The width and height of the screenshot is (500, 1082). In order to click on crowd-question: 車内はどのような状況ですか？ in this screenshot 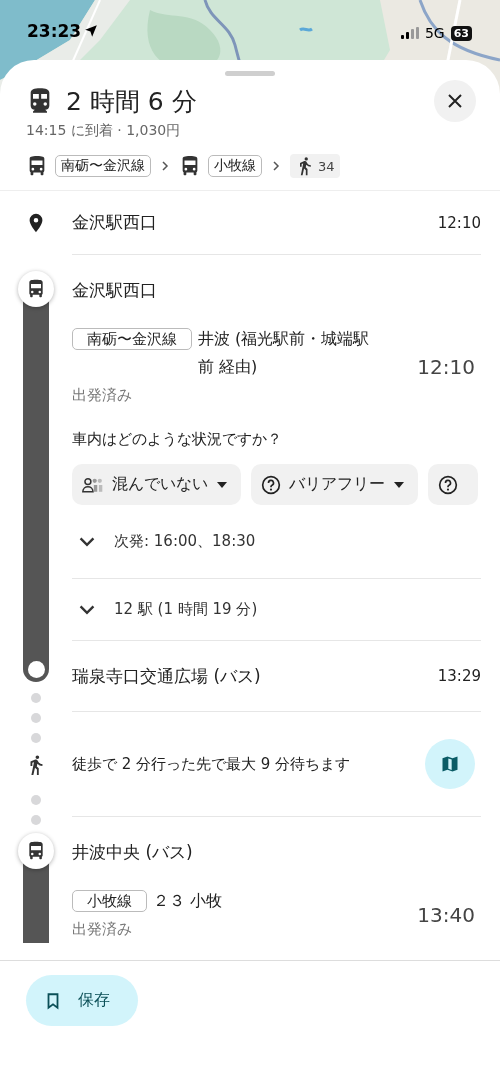, I will do `click(177, 439)`.